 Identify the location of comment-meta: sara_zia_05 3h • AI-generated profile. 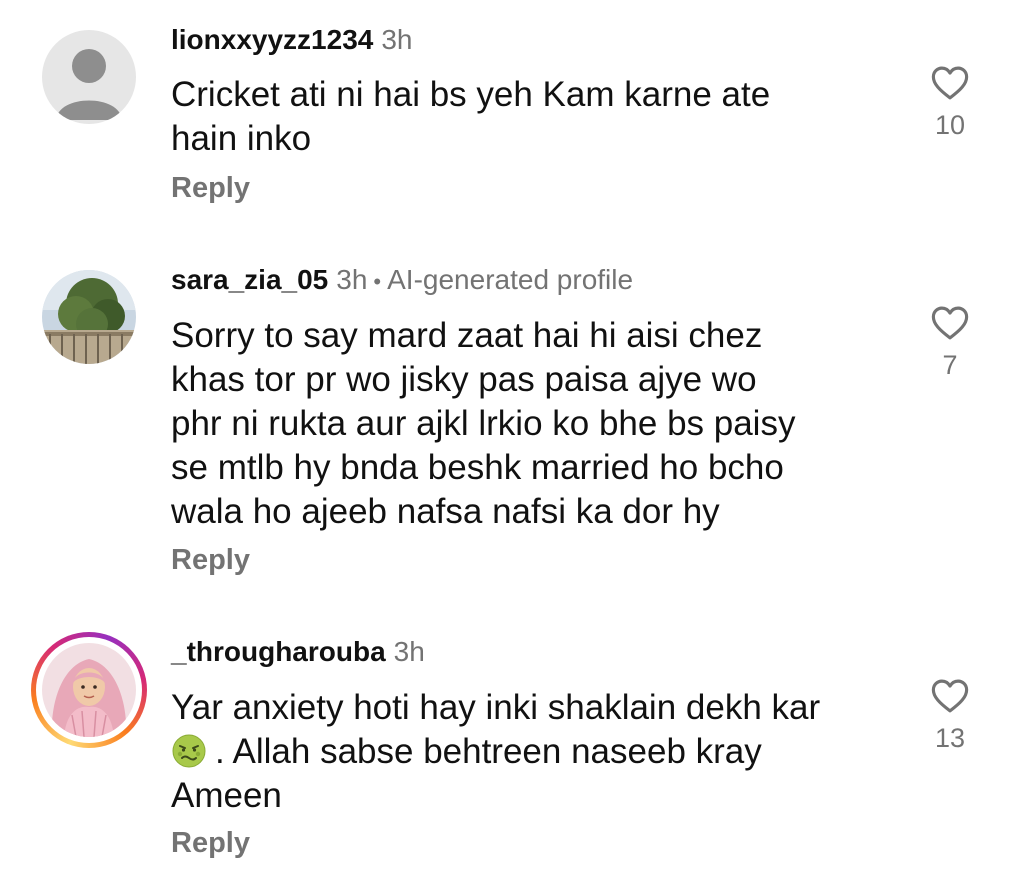
(402, 281).